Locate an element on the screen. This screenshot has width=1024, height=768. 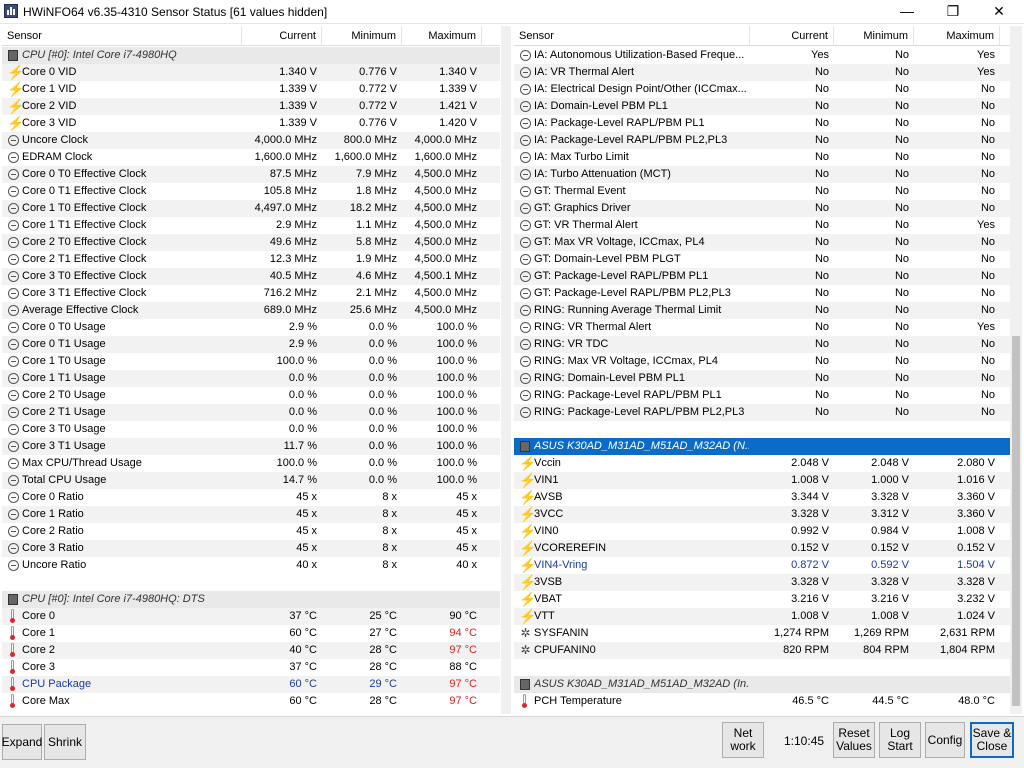
network-button: Net work is located at coordinates (743, 740).